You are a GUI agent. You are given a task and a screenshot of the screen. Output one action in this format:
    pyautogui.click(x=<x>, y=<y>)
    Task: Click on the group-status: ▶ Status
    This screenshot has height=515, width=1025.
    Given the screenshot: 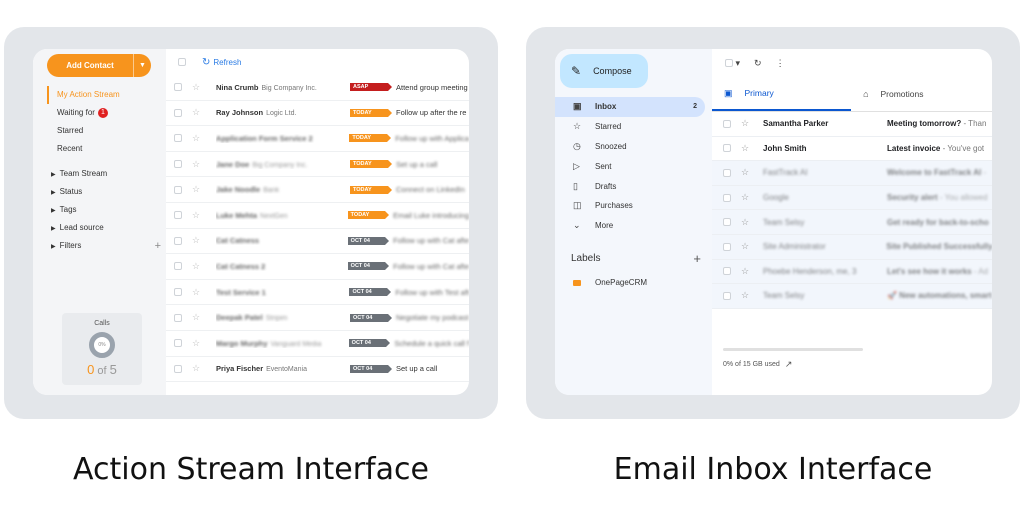 What is the action you would take?
    pyautogui.click(x=103, y=192)
    